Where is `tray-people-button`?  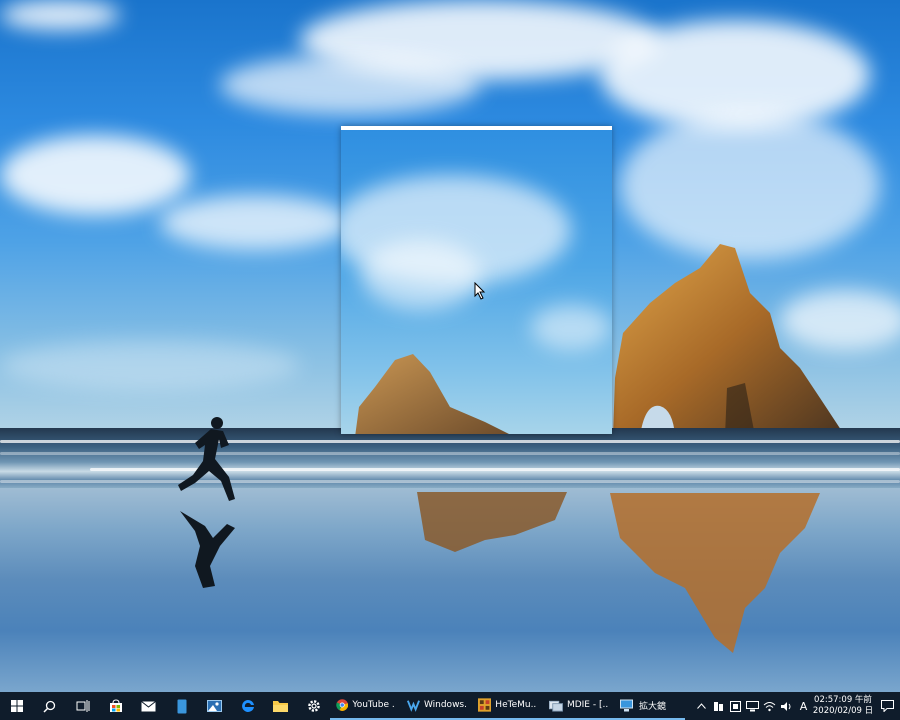
tray-people-button is located at coordinates (718, 706).